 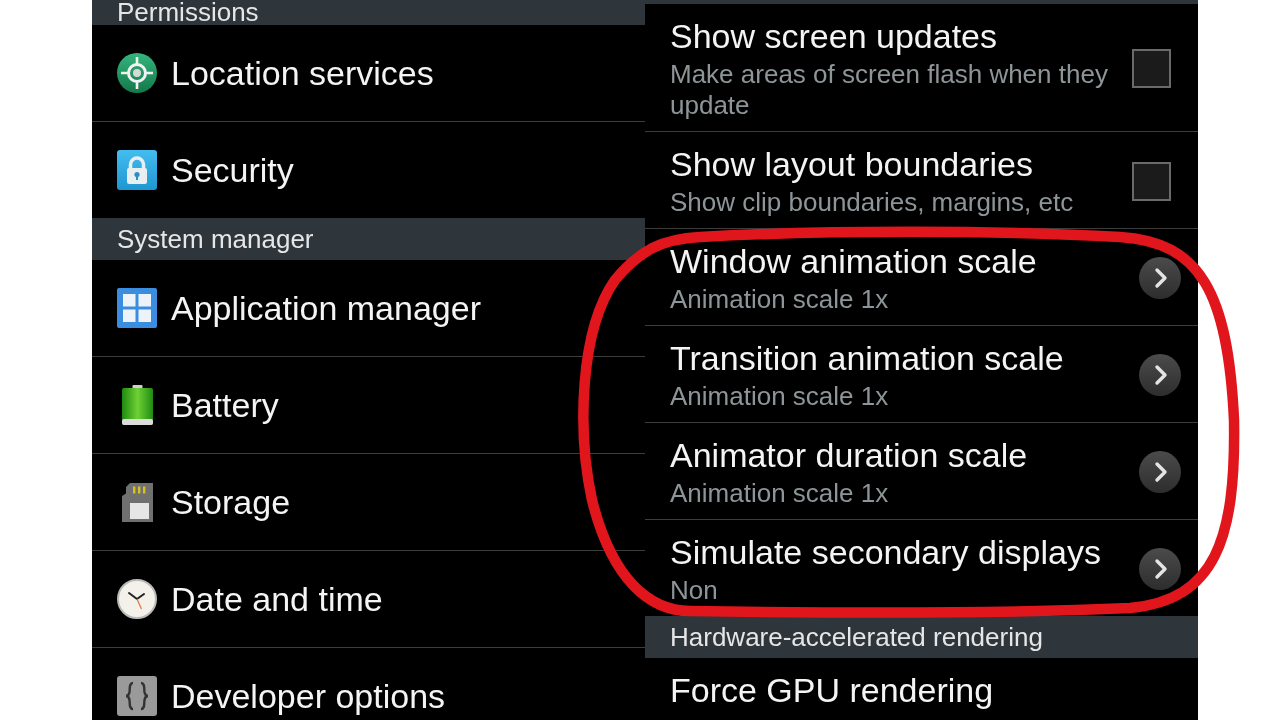 I want to click on clock-icon, so click(x=137, y=599).